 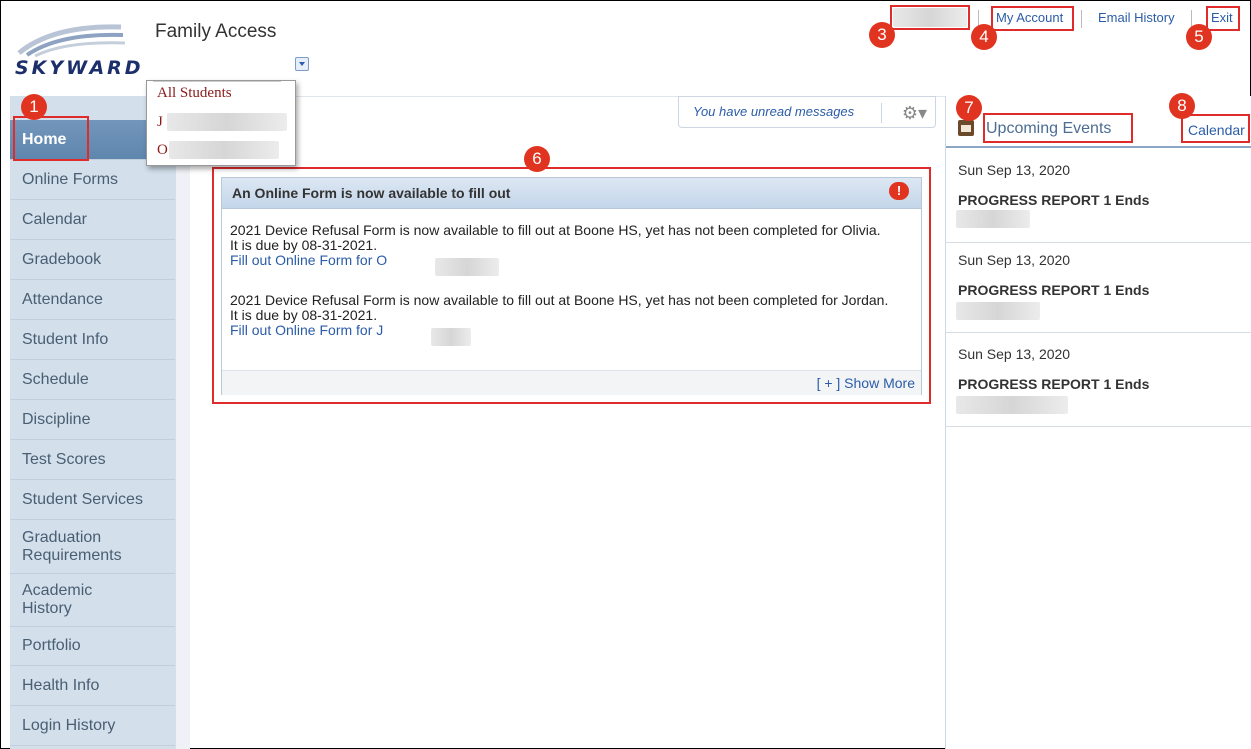 I want to click on unread-messages-link: You have unread messages, so click(x=773, y=111).